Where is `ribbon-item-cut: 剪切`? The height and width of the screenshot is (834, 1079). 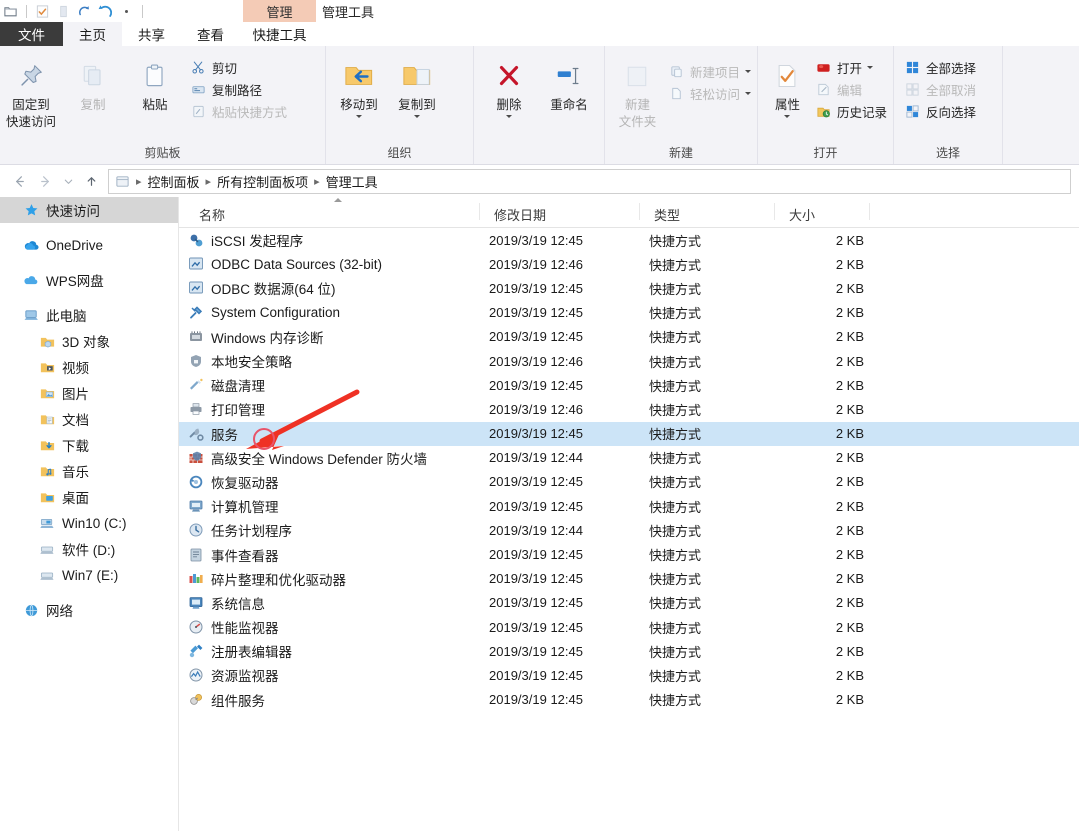
ribbon-item-cut: 剪切 is located at coordinates (239, 67).